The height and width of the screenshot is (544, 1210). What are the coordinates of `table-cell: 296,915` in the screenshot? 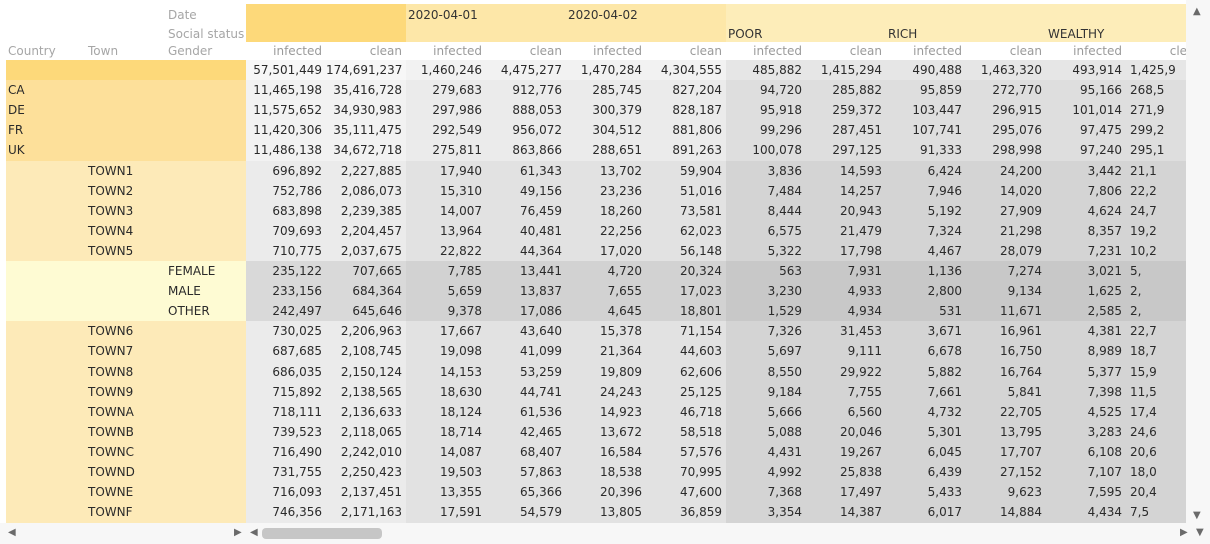 It's located at (1006, 110).